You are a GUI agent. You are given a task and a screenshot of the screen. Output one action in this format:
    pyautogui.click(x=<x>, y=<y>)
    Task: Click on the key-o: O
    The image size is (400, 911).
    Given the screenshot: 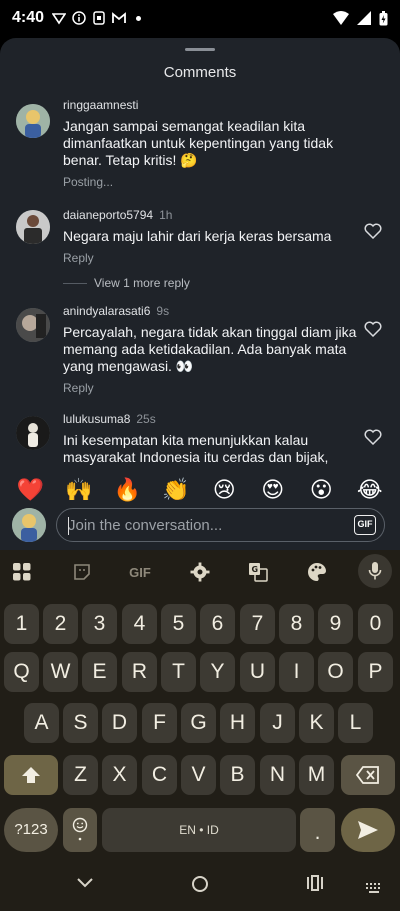 What is the action you would take?
    pyautogui.click(x=335, y=672)
    